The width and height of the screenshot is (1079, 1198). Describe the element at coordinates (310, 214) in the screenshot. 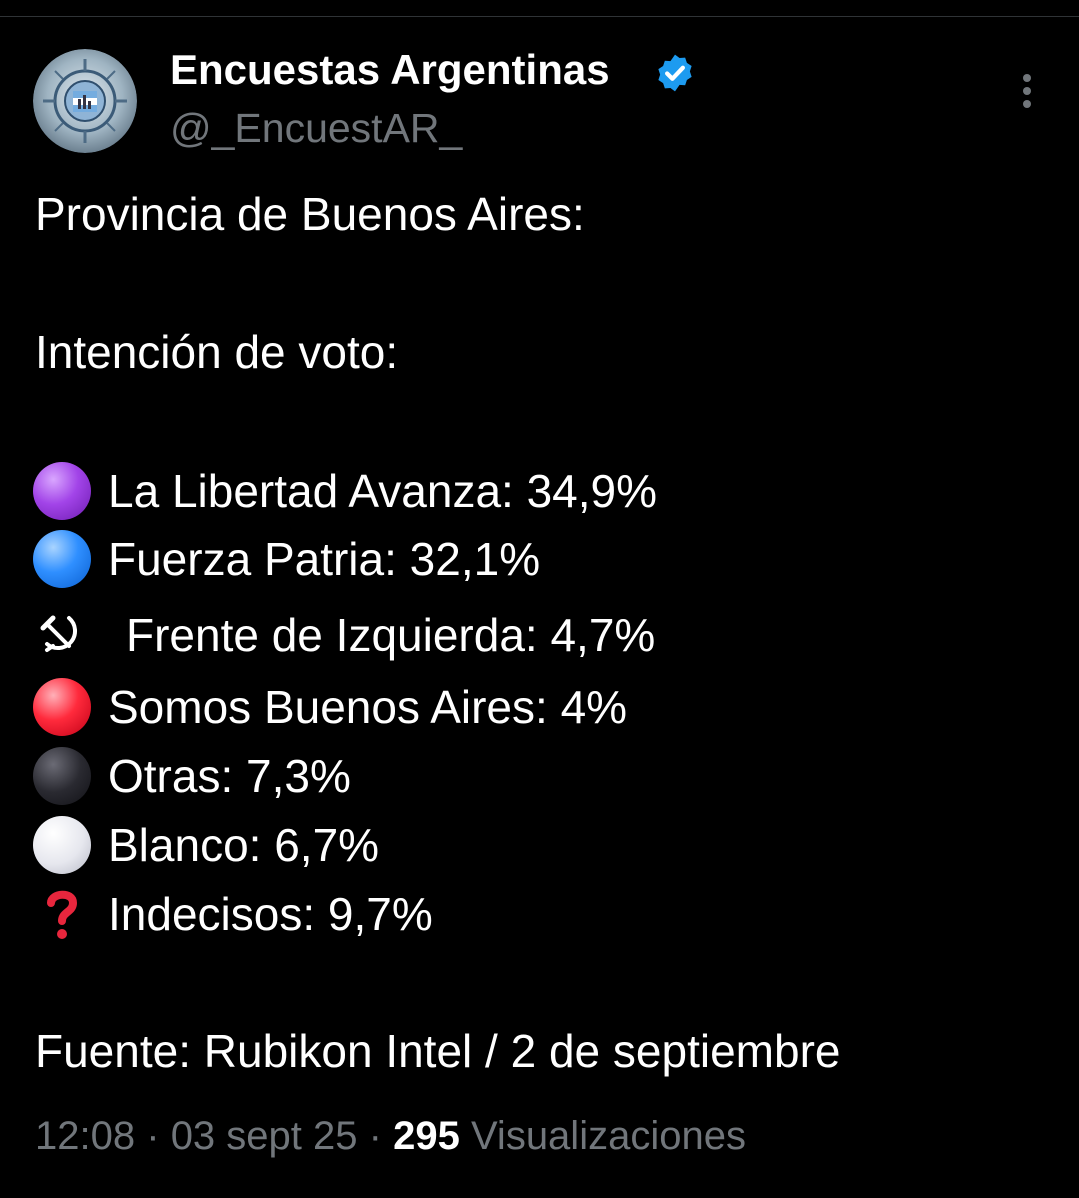

I see `post-title: Provincia de Buenos Aires:` at that location.